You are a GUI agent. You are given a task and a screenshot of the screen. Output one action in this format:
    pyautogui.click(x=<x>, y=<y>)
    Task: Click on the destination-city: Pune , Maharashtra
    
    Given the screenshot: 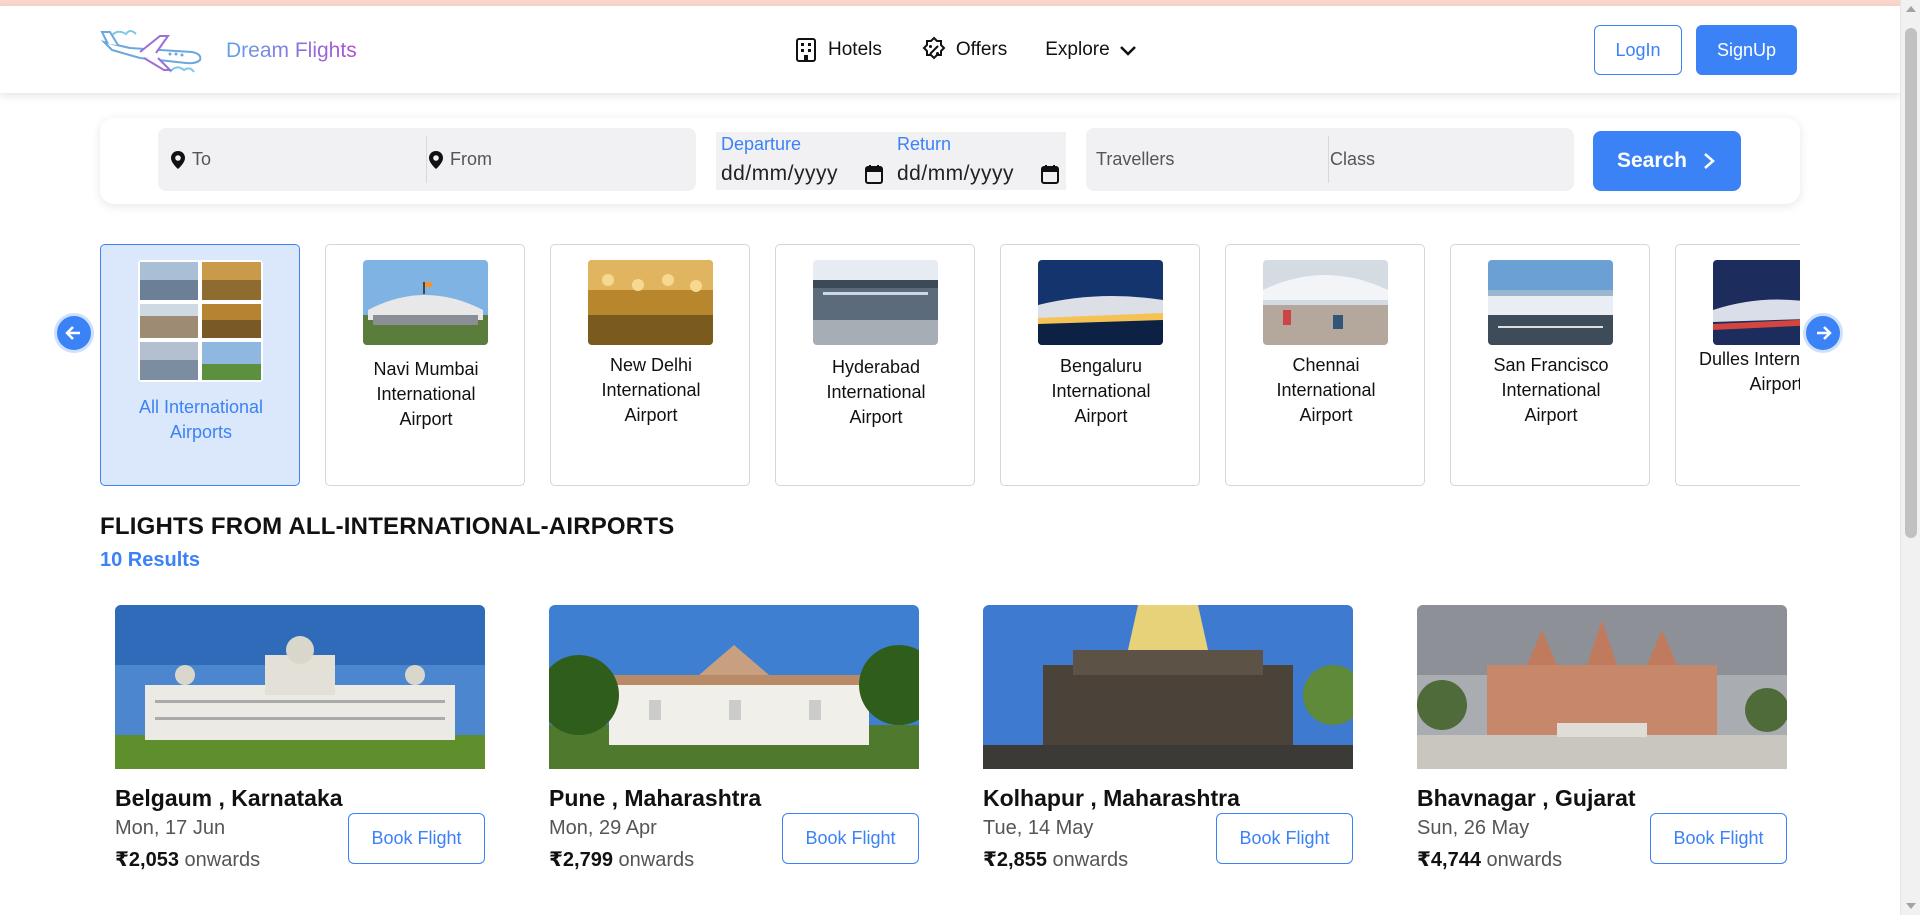 What is the action you would take?
    pyautogui.click(x=655, y=798)
    